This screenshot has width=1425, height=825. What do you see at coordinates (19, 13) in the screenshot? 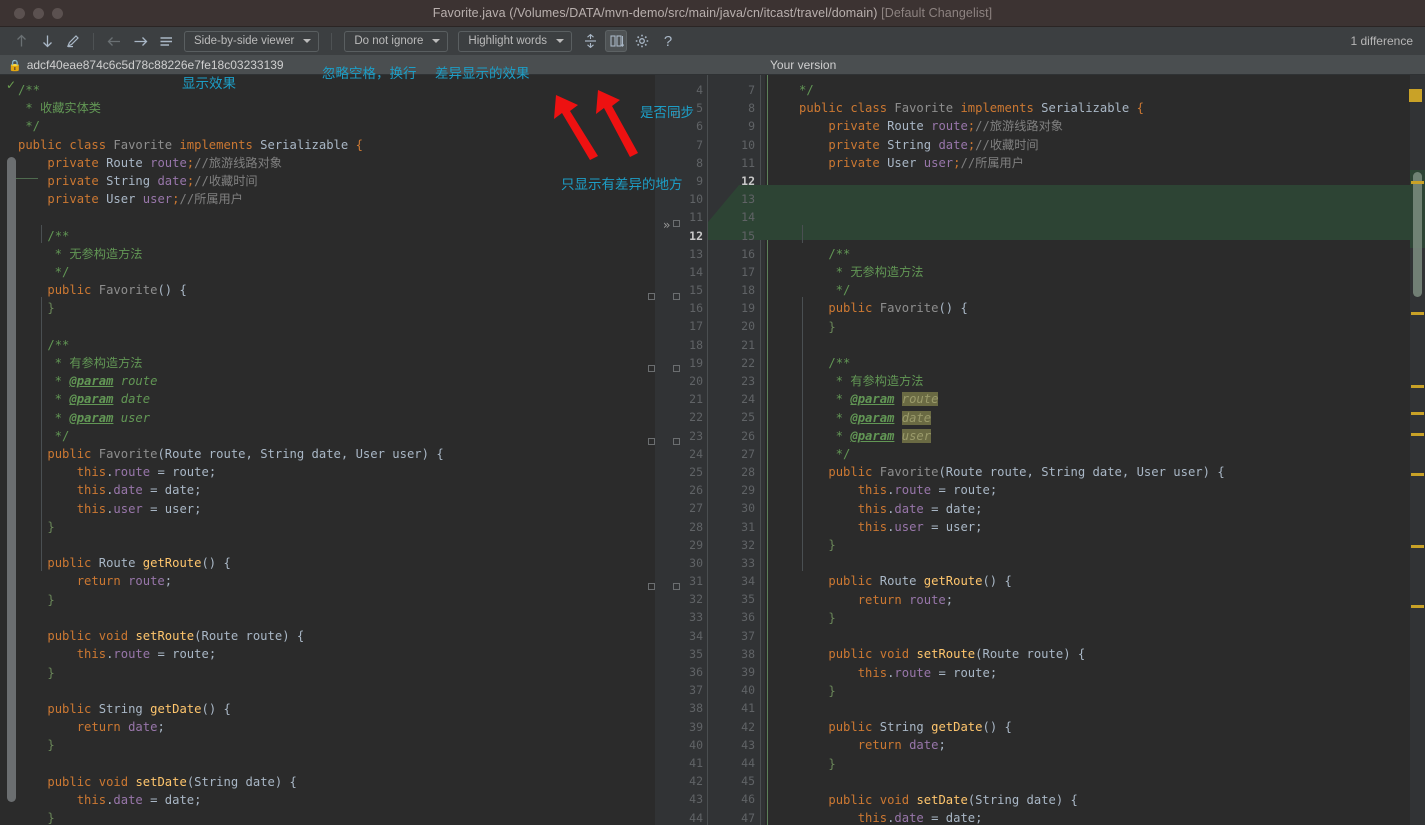
I see `close-window-button` at bounding box center [19, 13].